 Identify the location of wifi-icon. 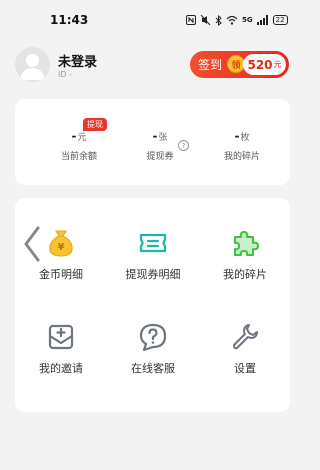
(232, 20).